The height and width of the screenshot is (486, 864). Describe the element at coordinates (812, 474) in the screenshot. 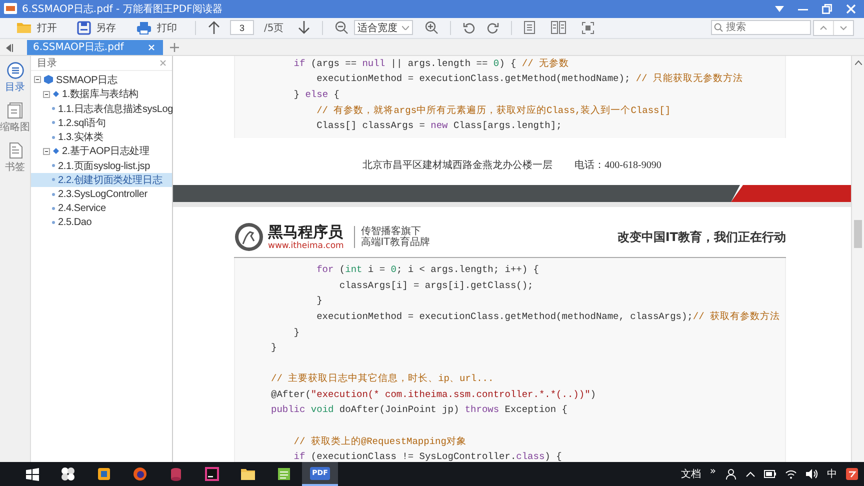

I see `volume-icon` at that location.